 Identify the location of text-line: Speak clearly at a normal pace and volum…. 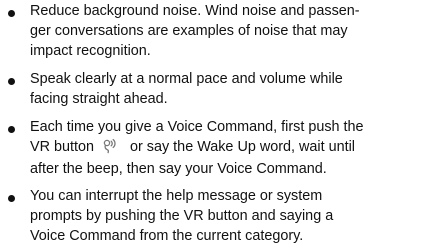
(186, 79).